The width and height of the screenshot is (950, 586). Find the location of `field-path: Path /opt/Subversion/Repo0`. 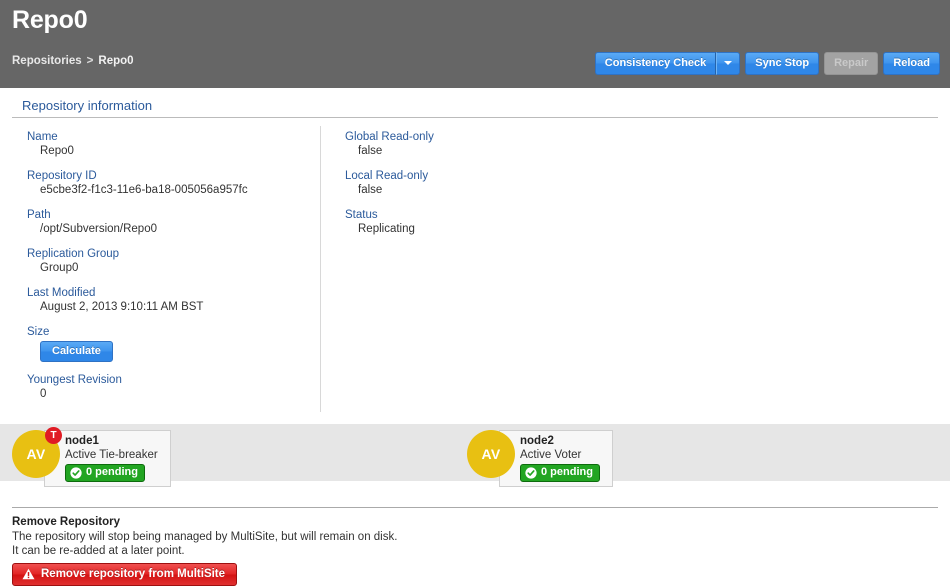

field-path: Path /opt/Subversion/Repo0 is located at coordinates (173, 222).